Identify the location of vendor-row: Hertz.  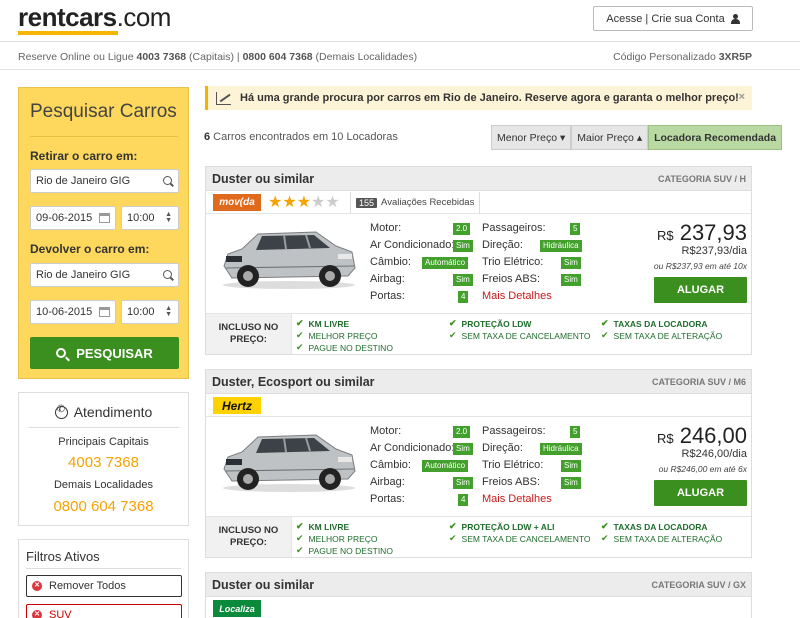
(478, 405).